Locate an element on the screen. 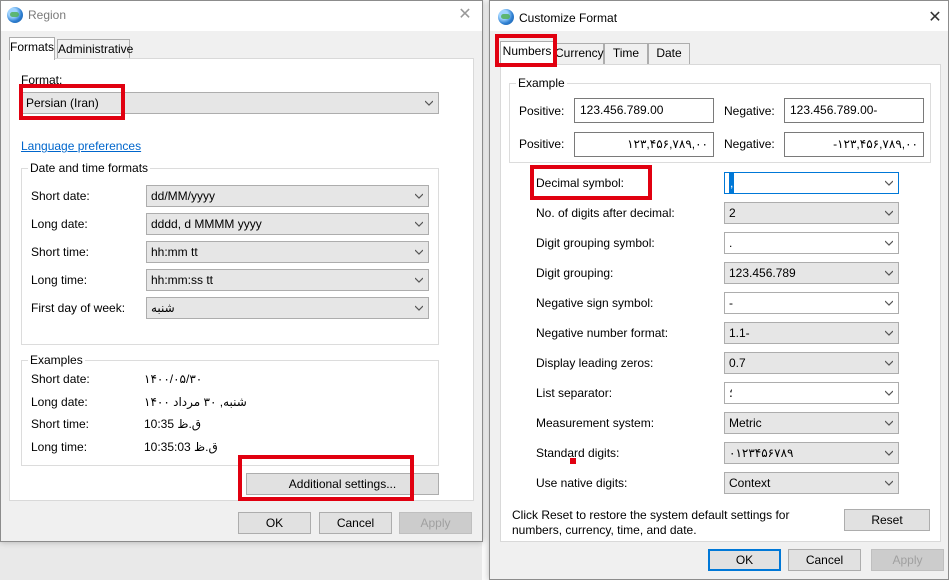 The image size is (949, 580). long-date-value: dddd, d MMMM yyyy is located at coordinates (206, 224).